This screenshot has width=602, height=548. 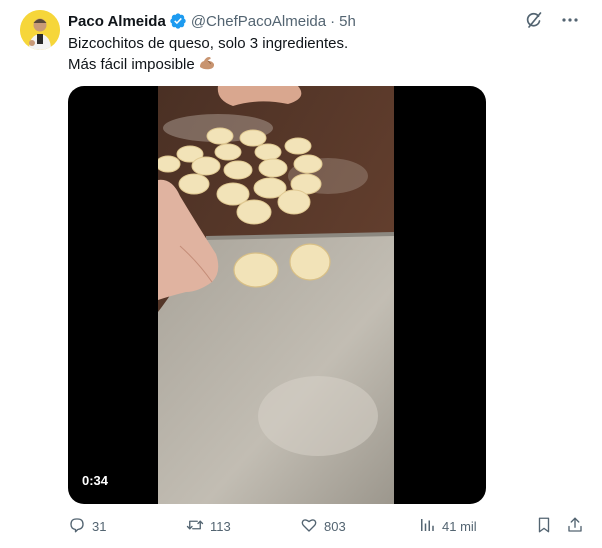 I want to click on views-count: 41 mil, so click(x=459, y=526).